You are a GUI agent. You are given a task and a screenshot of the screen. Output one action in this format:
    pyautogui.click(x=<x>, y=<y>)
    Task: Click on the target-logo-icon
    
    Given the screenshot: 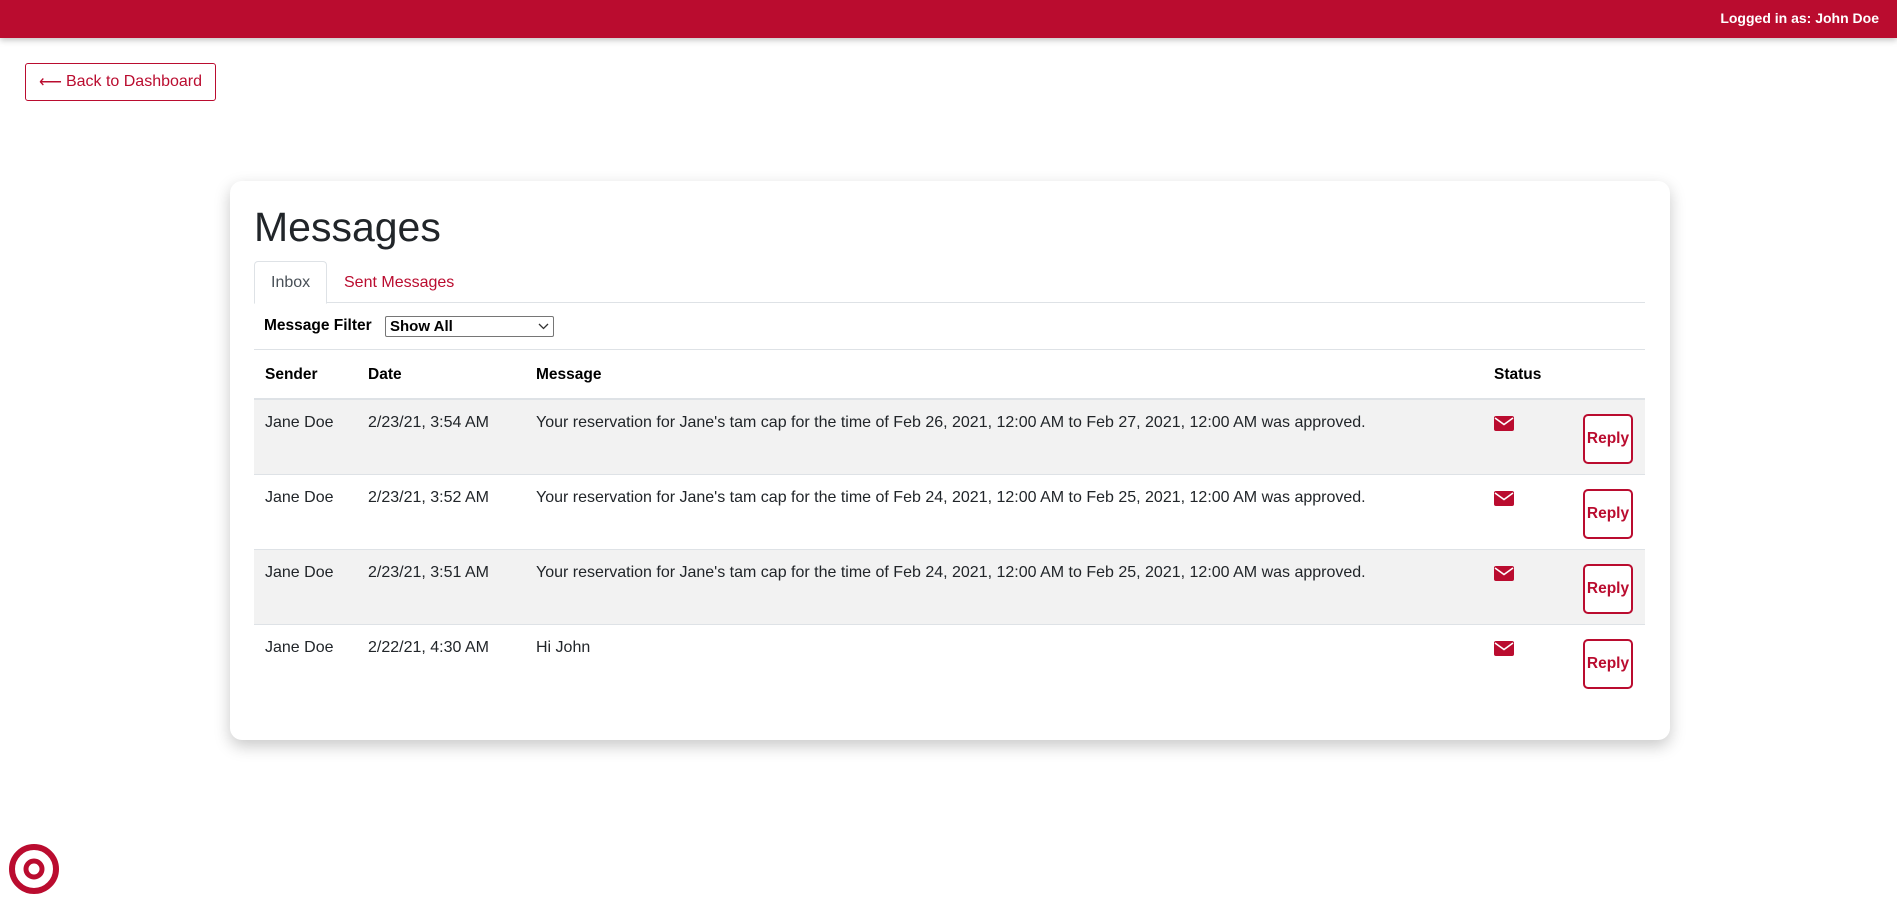 What is the action you would take?
    pyautogui.click(x=34, y=869)
    